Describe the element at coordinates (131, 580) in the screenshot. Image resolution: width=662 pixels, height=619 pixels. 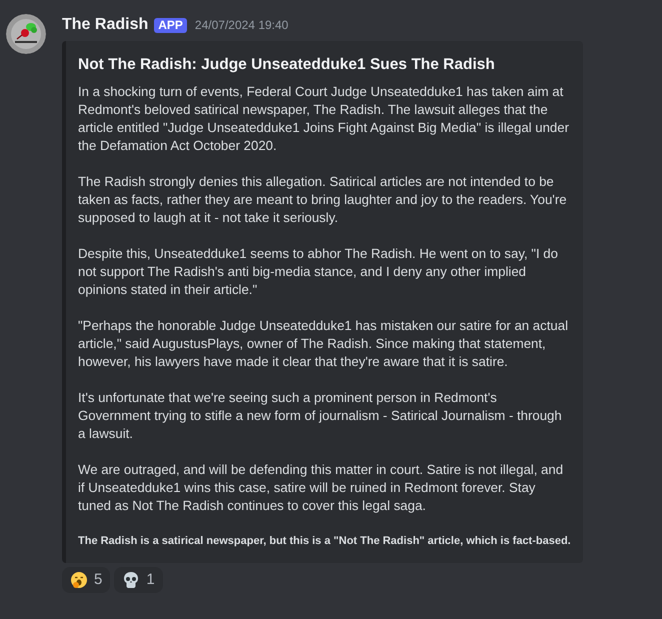
I see `skull-icon` at that location.